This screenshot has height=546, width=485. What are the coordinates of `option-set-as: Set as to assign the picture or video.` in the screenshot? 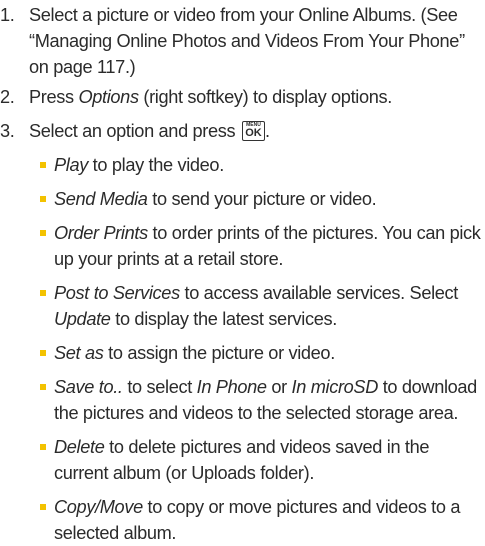 It's located at (260, 353).